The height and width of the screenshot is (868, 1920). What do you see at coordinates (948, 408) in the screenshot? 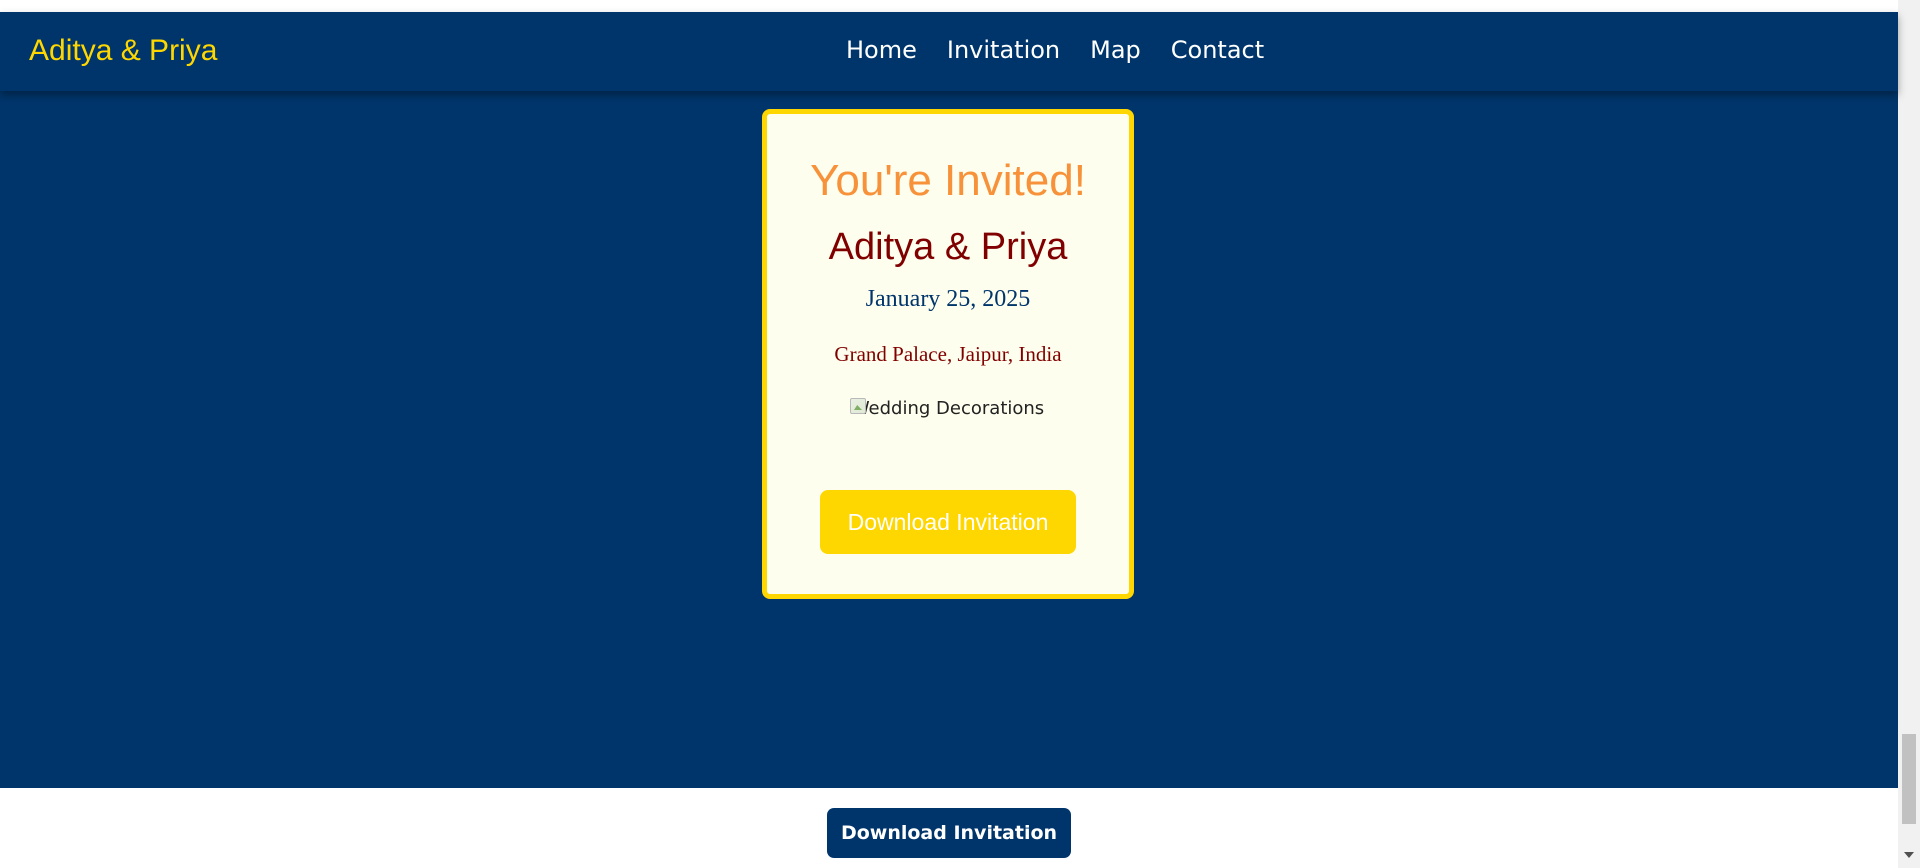
I see `image-alt-text: Wedding Decorations` at bounding box center [948, 408].